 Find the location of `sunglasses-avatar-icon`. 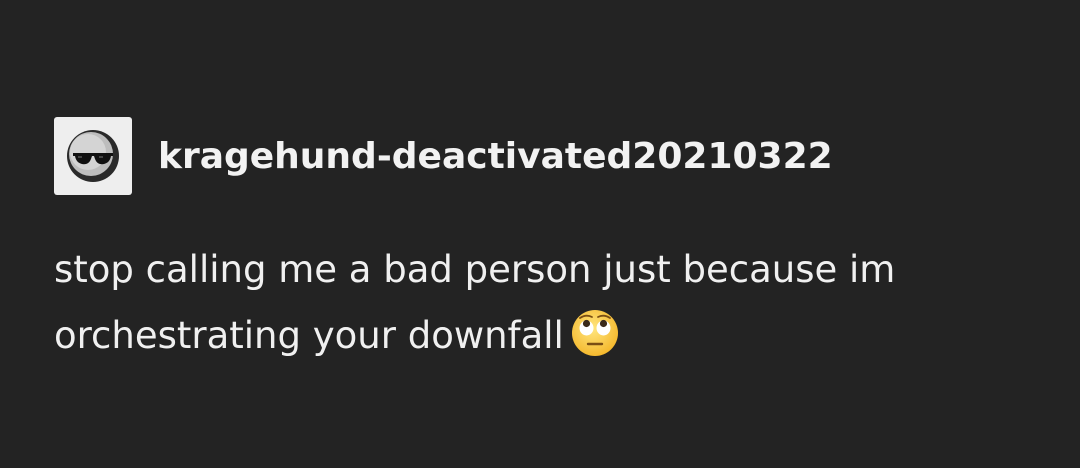

sunglasses-avatar-icon is located at coordinates (93, 156).